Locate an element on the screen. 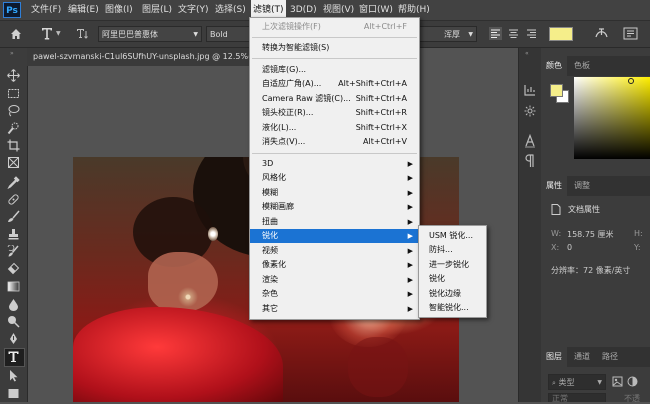 The height and width of the screenshot is (404, 650). menu-item-blur: 模糊 ▶ is located at coordinates (334, 193).